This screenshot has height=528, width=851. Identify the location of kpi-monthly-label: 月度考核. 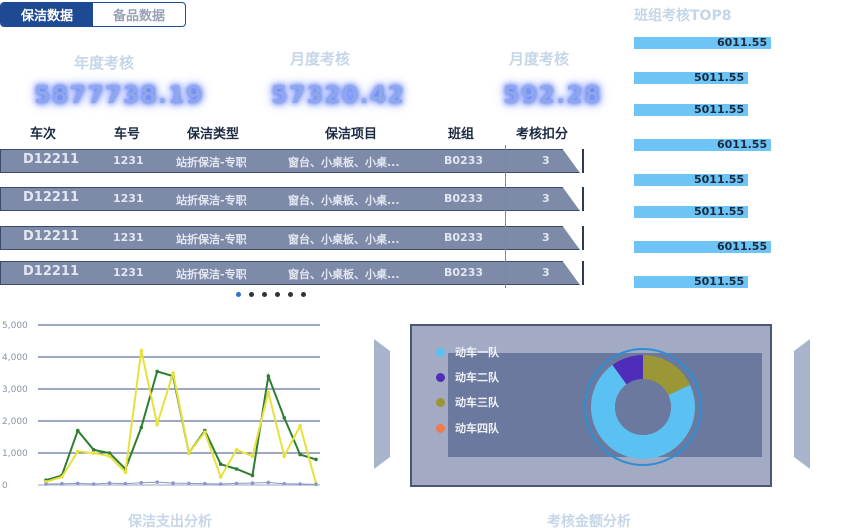
(320, 59).